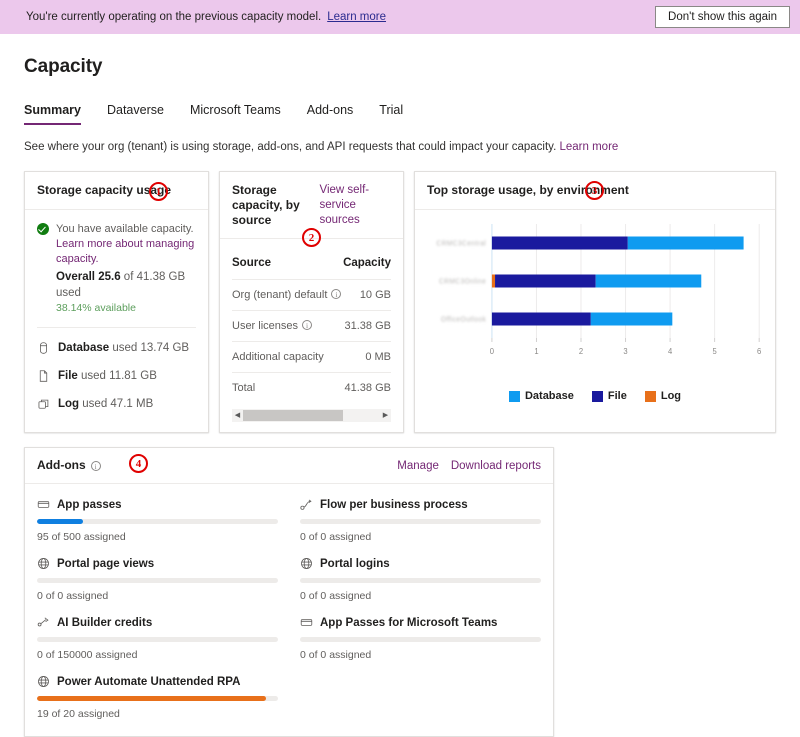 This screenshot has width=800, height=737. What do you see at coordinates (43, 348) in the screenshot?
I see `database-icon` at bounding box center [43, 348].